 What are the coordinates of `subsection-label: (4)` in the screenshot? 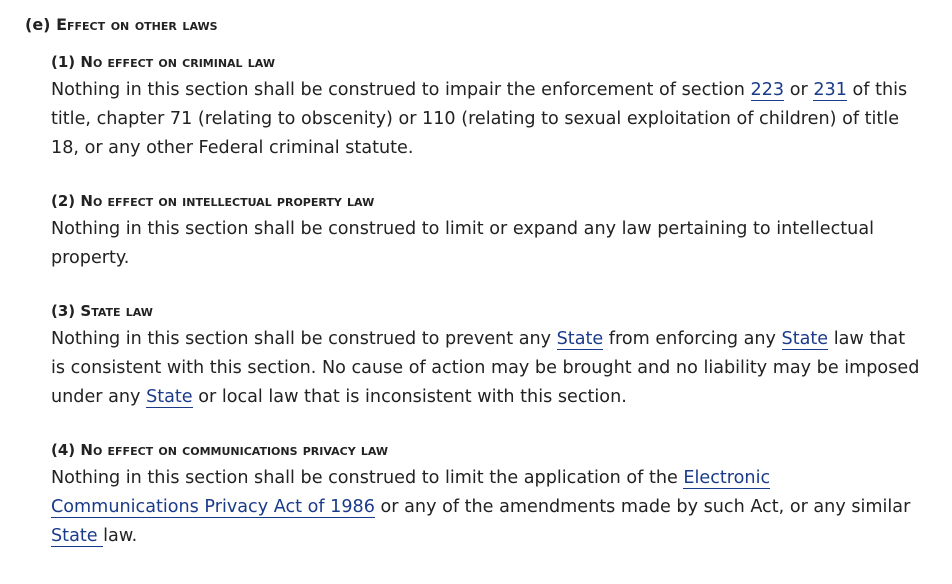 It's located at (63, 450).